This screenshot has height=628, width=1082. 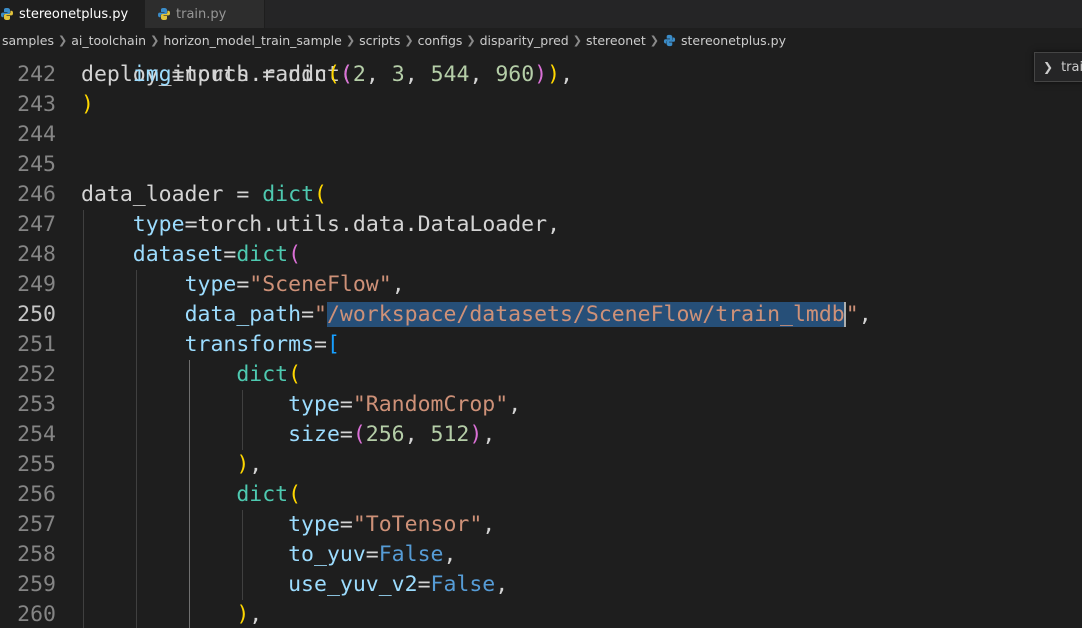 I want to click on tab-label: train.py, so click(x=201, y=14).